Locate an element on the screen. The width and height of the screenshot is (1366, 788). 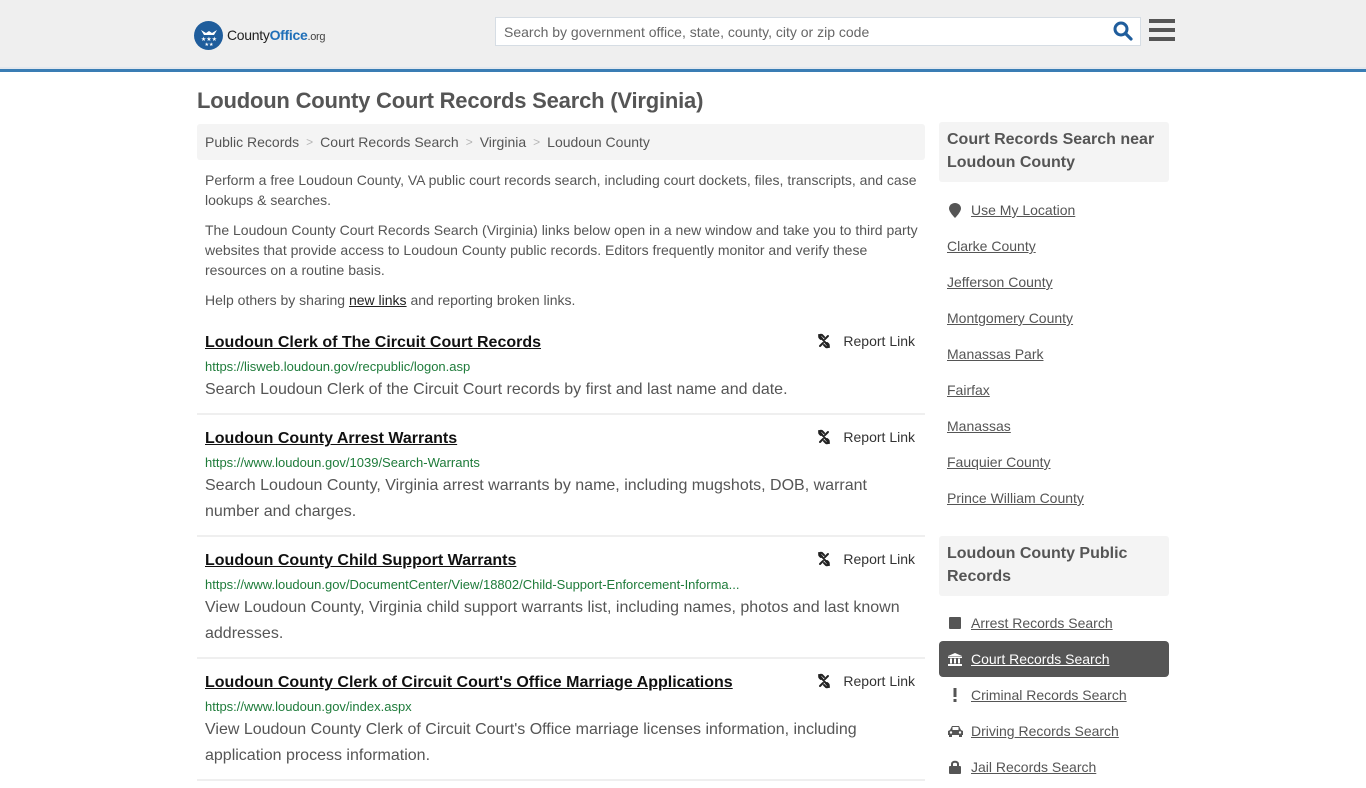
lock-icon is located at coordinates (955, 767).